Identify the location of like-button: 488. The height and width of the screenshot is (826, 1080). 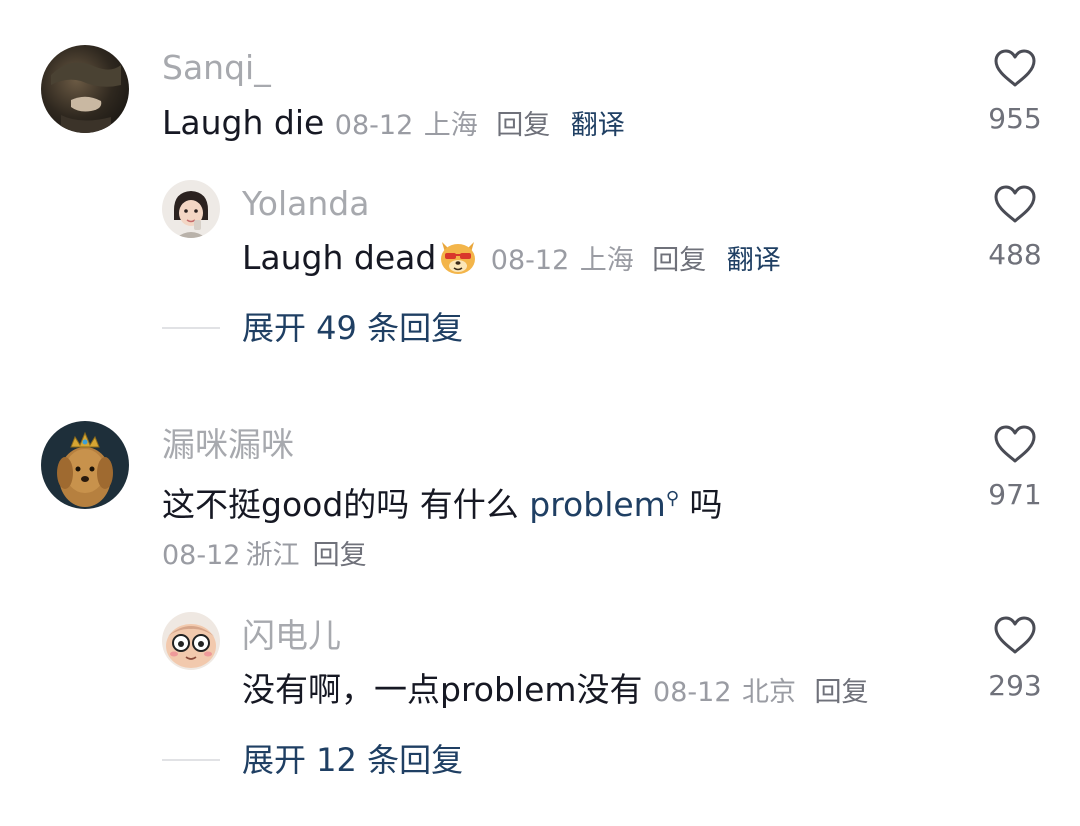
(1015, 228).